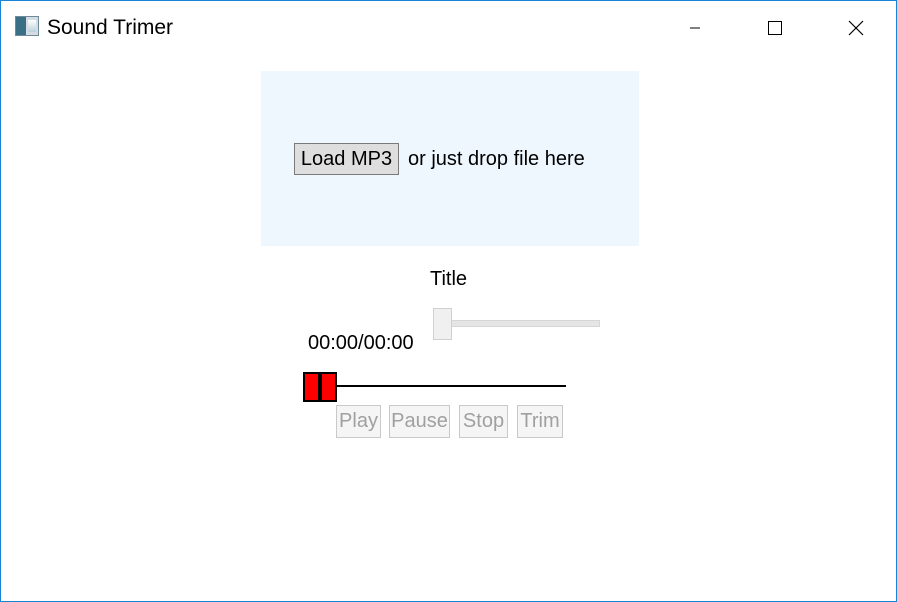 The image size is (897, 602). I want to click on load-mp3-button: Load MP3, so click(346, 159).